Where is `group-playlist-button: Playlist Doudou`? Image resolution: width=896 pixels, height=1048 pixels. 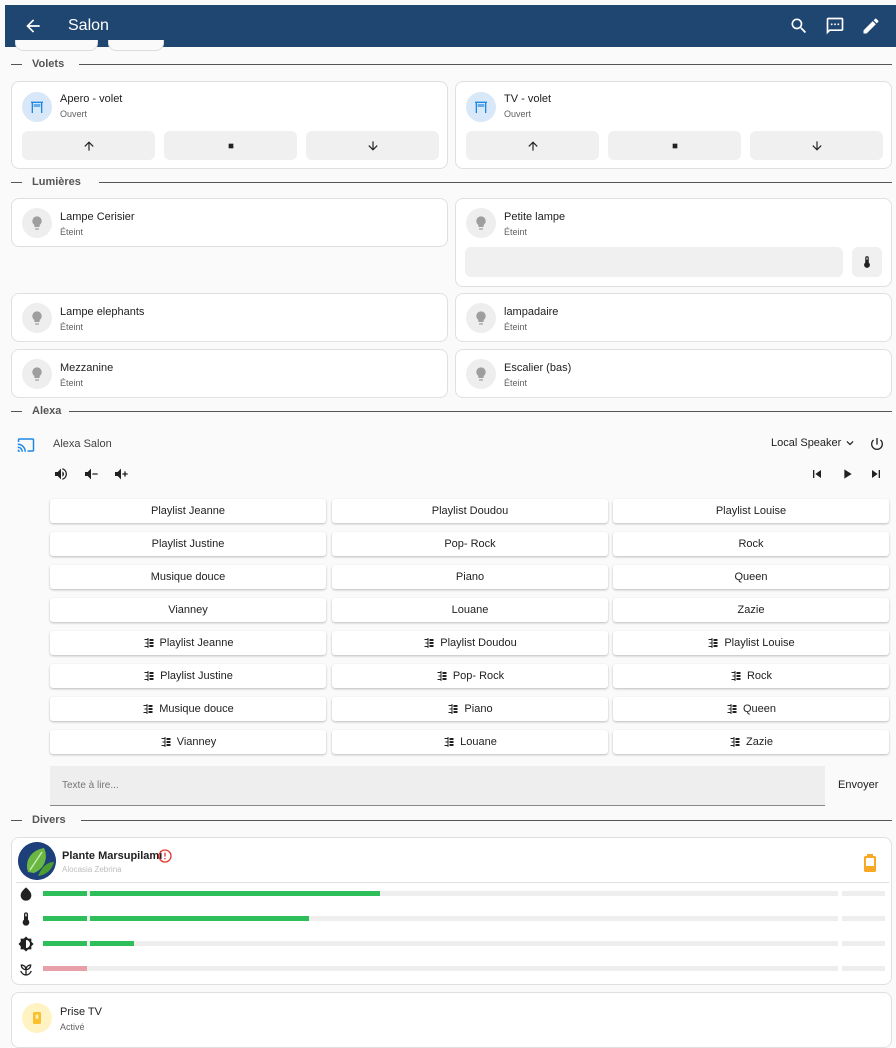 group-playlist-button: Playlist Doudou is located at coordinates (470, 643).